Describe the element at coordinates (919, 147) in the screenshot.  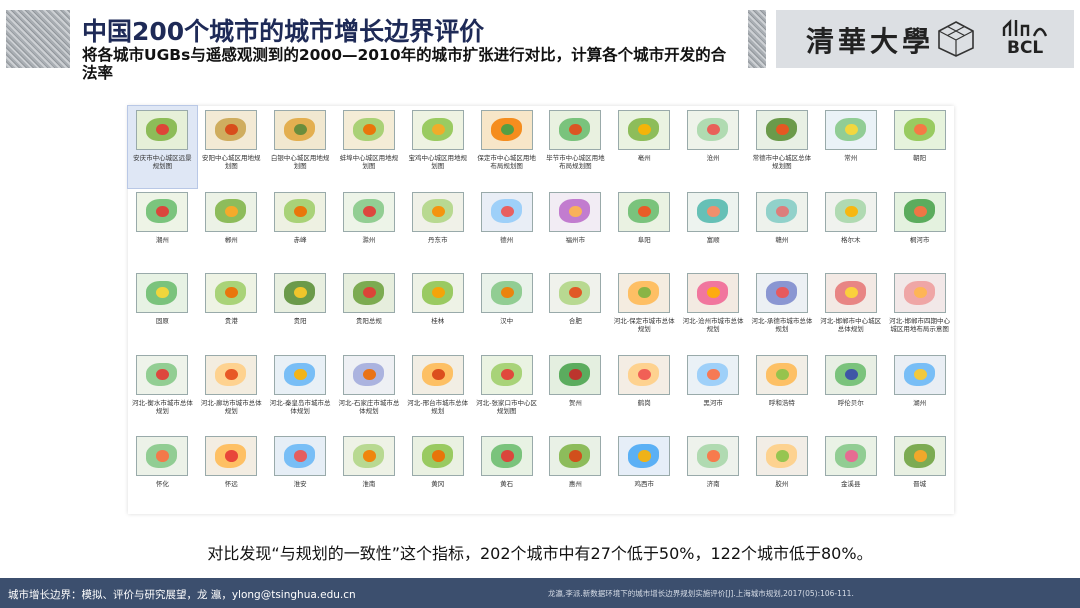
I see `map-thumbnail: 朝阳` at that location.